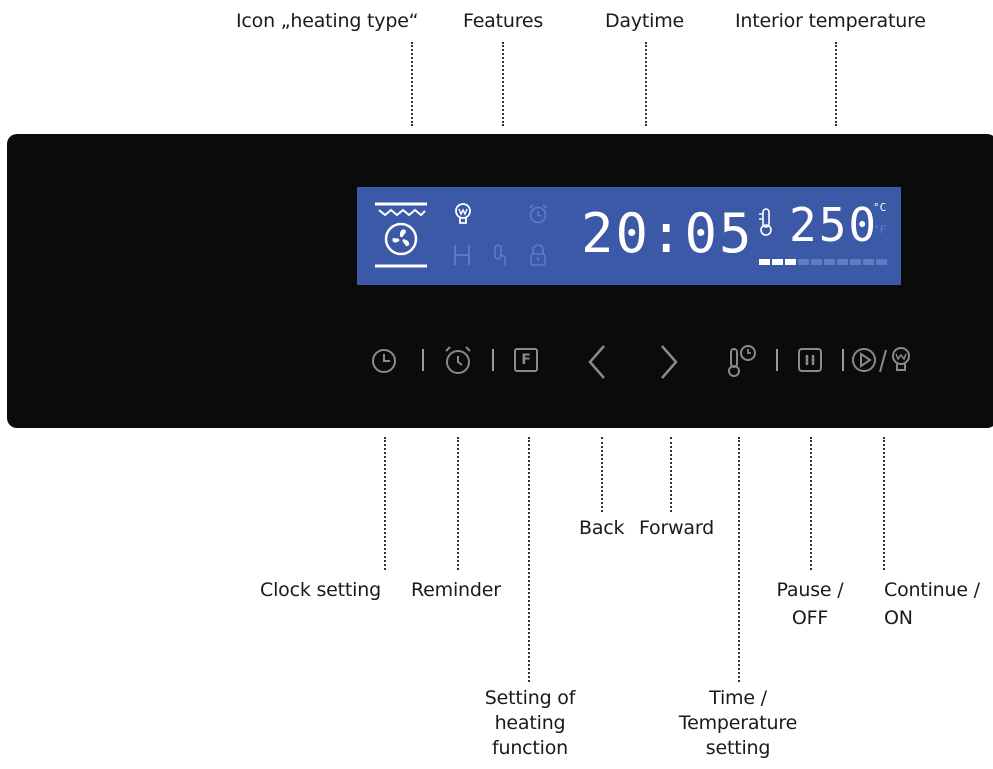 This screenshot has width=993, height=769. I want to click on label-pause-line2: OFF, so click(810, 618).